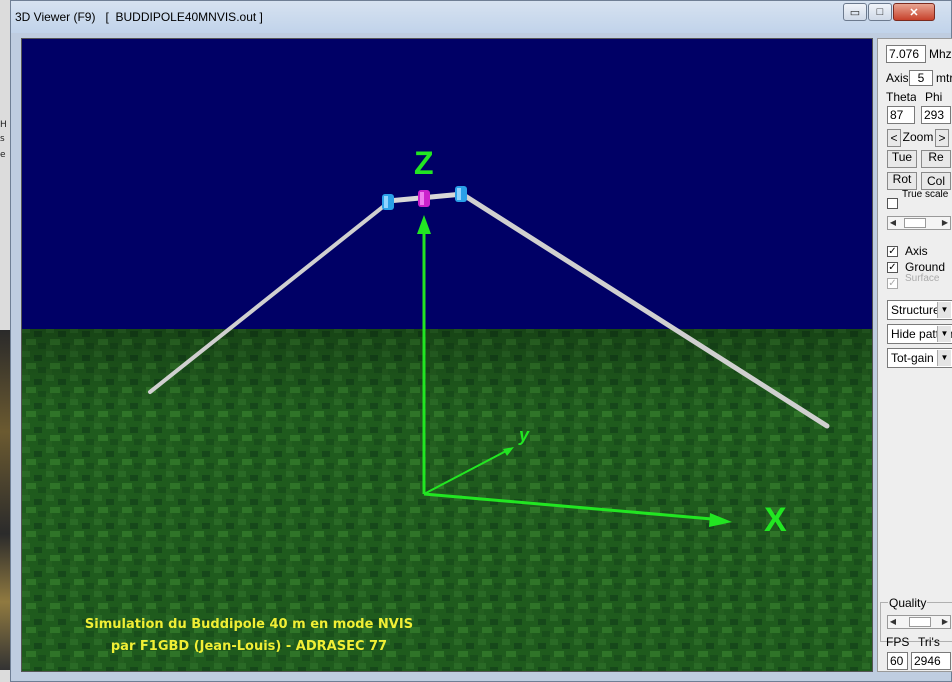  I want to click on axis-checkbox-label: Axis, so click(916, 251).